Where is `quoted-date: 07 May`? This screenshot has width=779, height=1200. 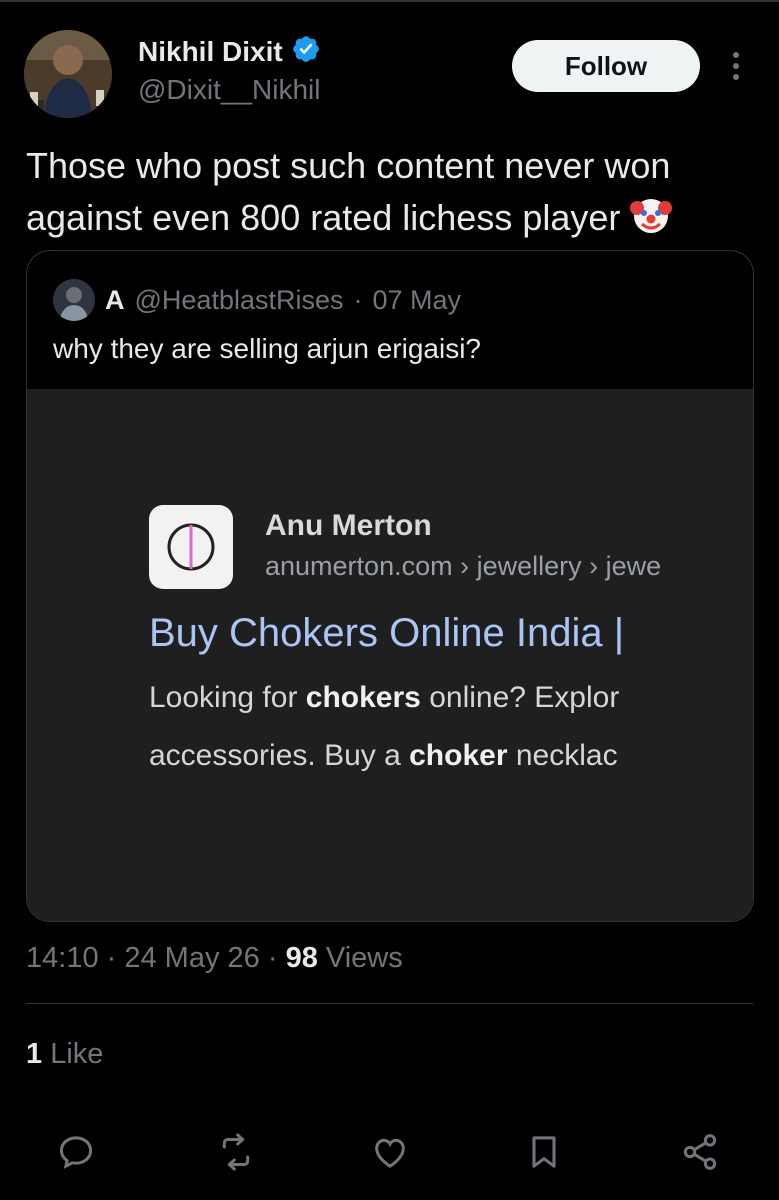
quoted-date: 07 May is located at coordinates (417, 299).